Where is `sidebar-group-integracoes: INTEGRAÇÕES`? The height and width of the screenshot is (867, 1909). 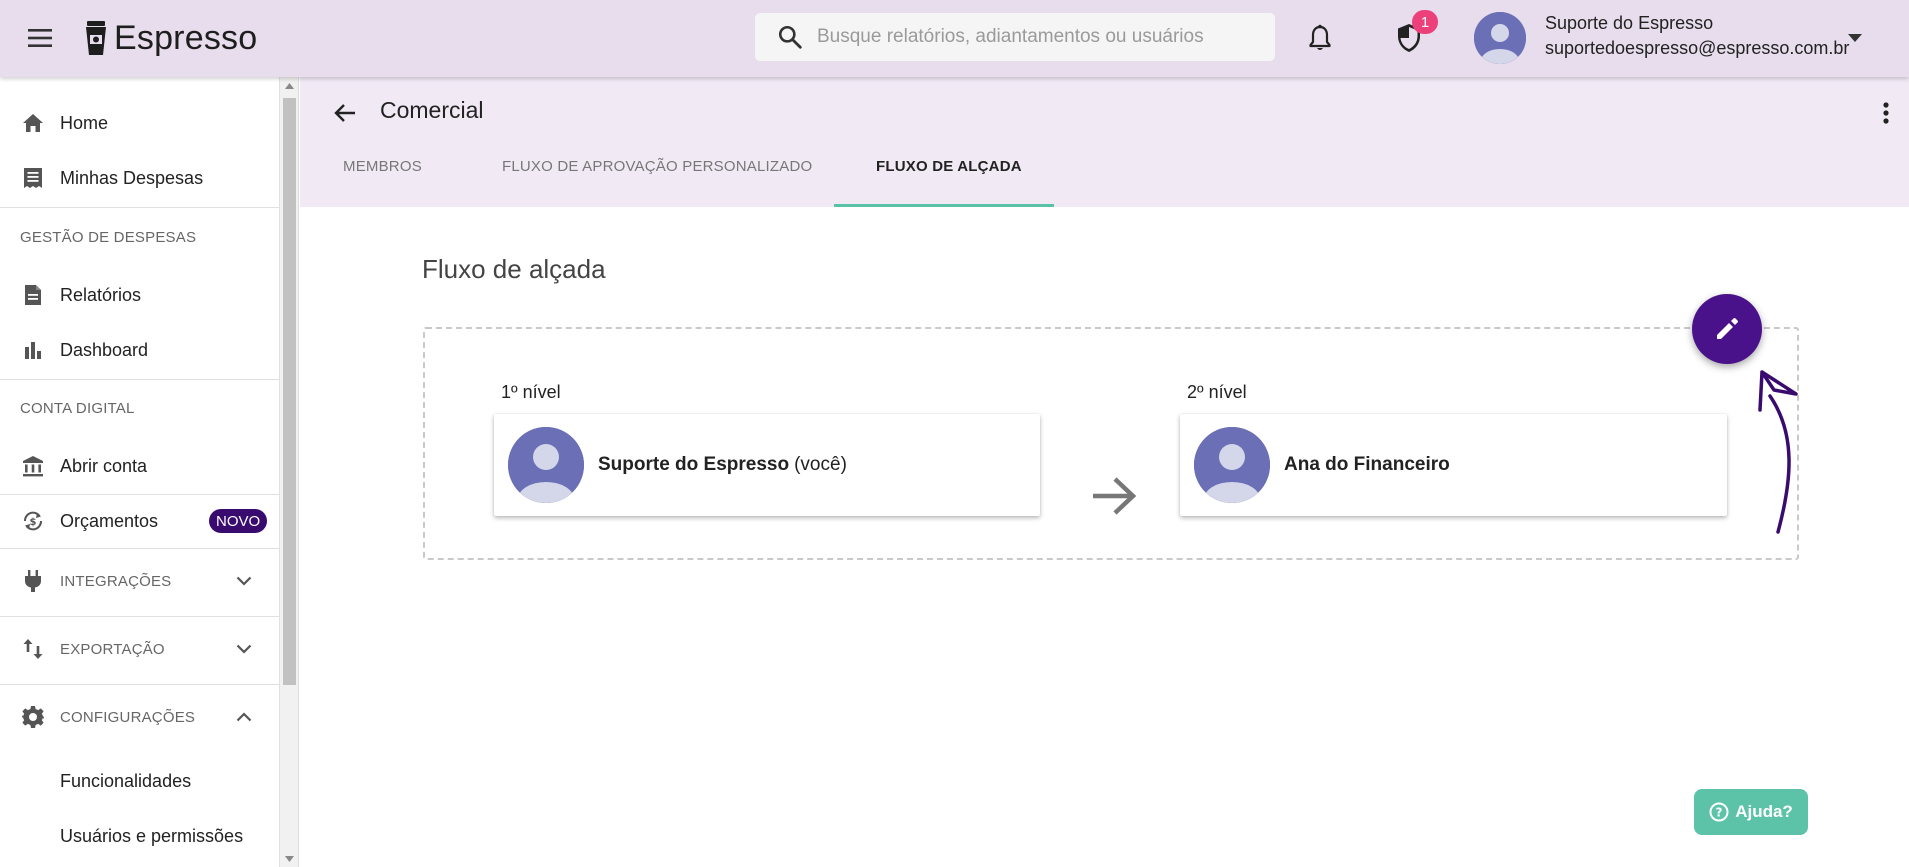
sidebar-group-integracoes: INTEGRAÇÕES is located at coordinates (139, 581).